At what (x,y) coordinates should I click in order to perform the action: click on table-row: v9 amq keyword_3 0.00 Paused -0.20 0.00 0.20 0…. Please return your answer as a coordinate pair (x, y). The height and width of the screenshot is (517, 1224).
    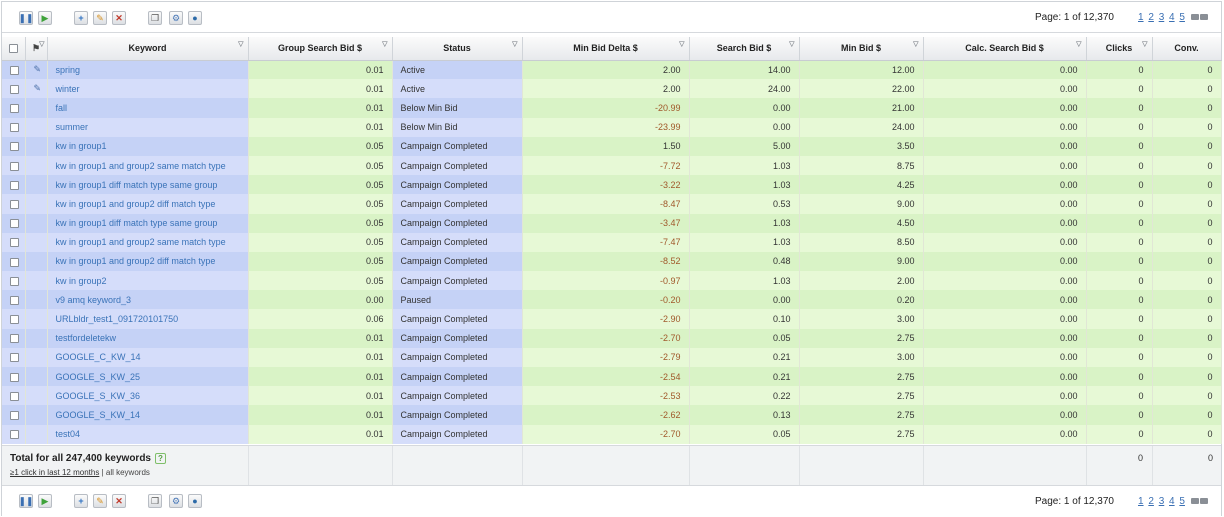
    Looking at the image, I should click on (612, 300).